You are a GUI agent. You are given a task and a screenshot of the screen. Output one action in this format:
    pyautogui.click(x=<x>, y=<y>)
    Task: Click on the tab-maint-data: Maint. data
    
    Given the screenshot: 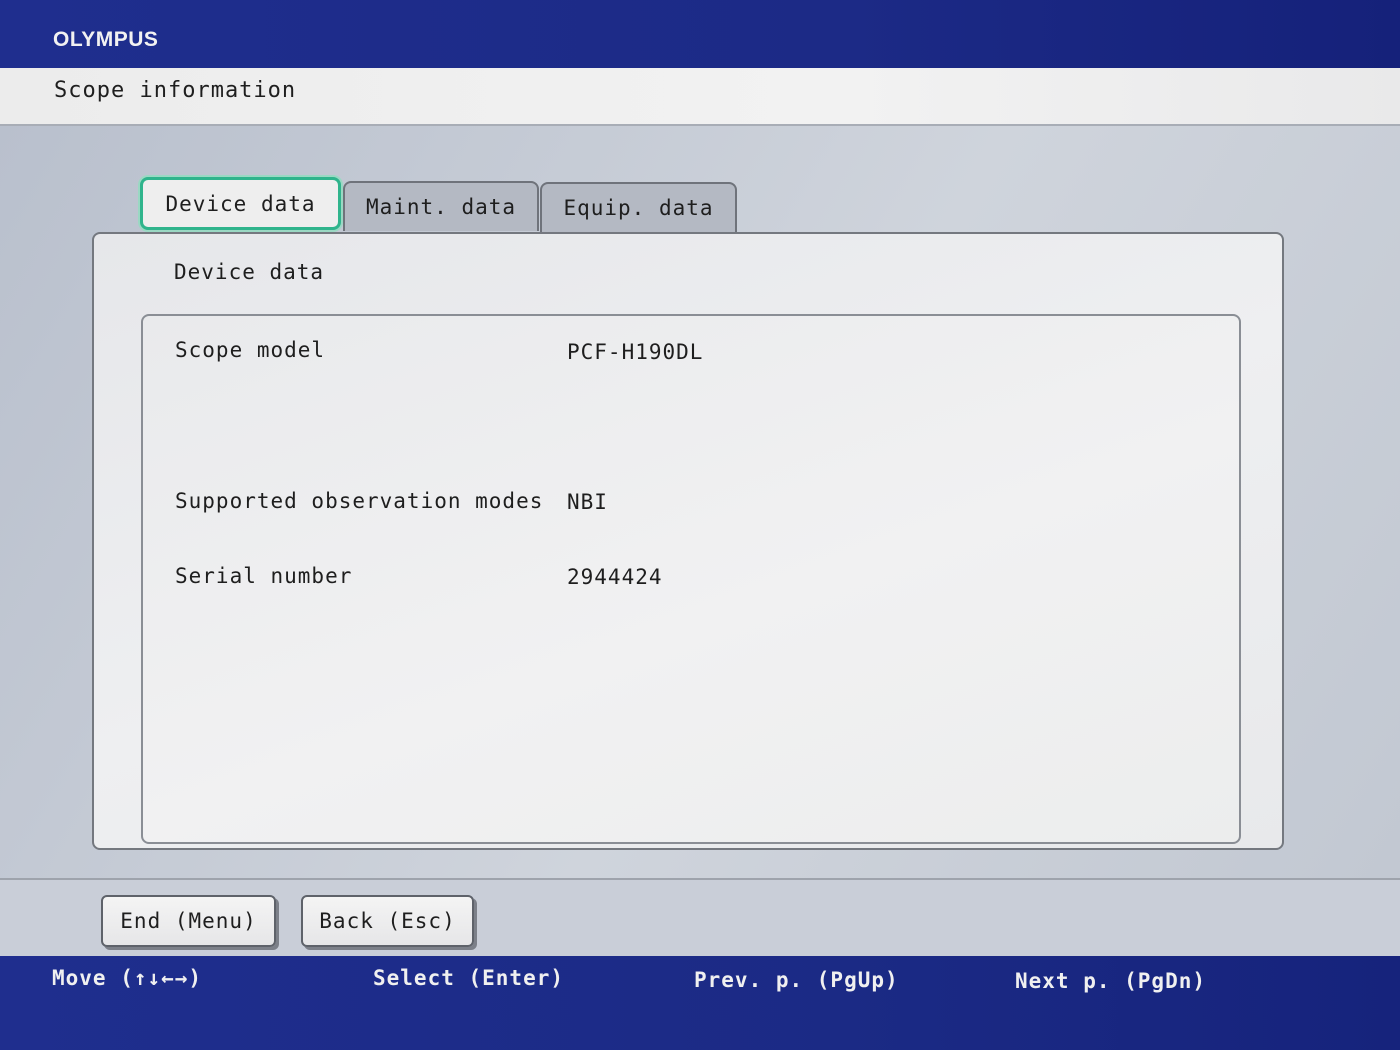 What is the action you would take?
    pyautogui.click(x=441, y=206)
    